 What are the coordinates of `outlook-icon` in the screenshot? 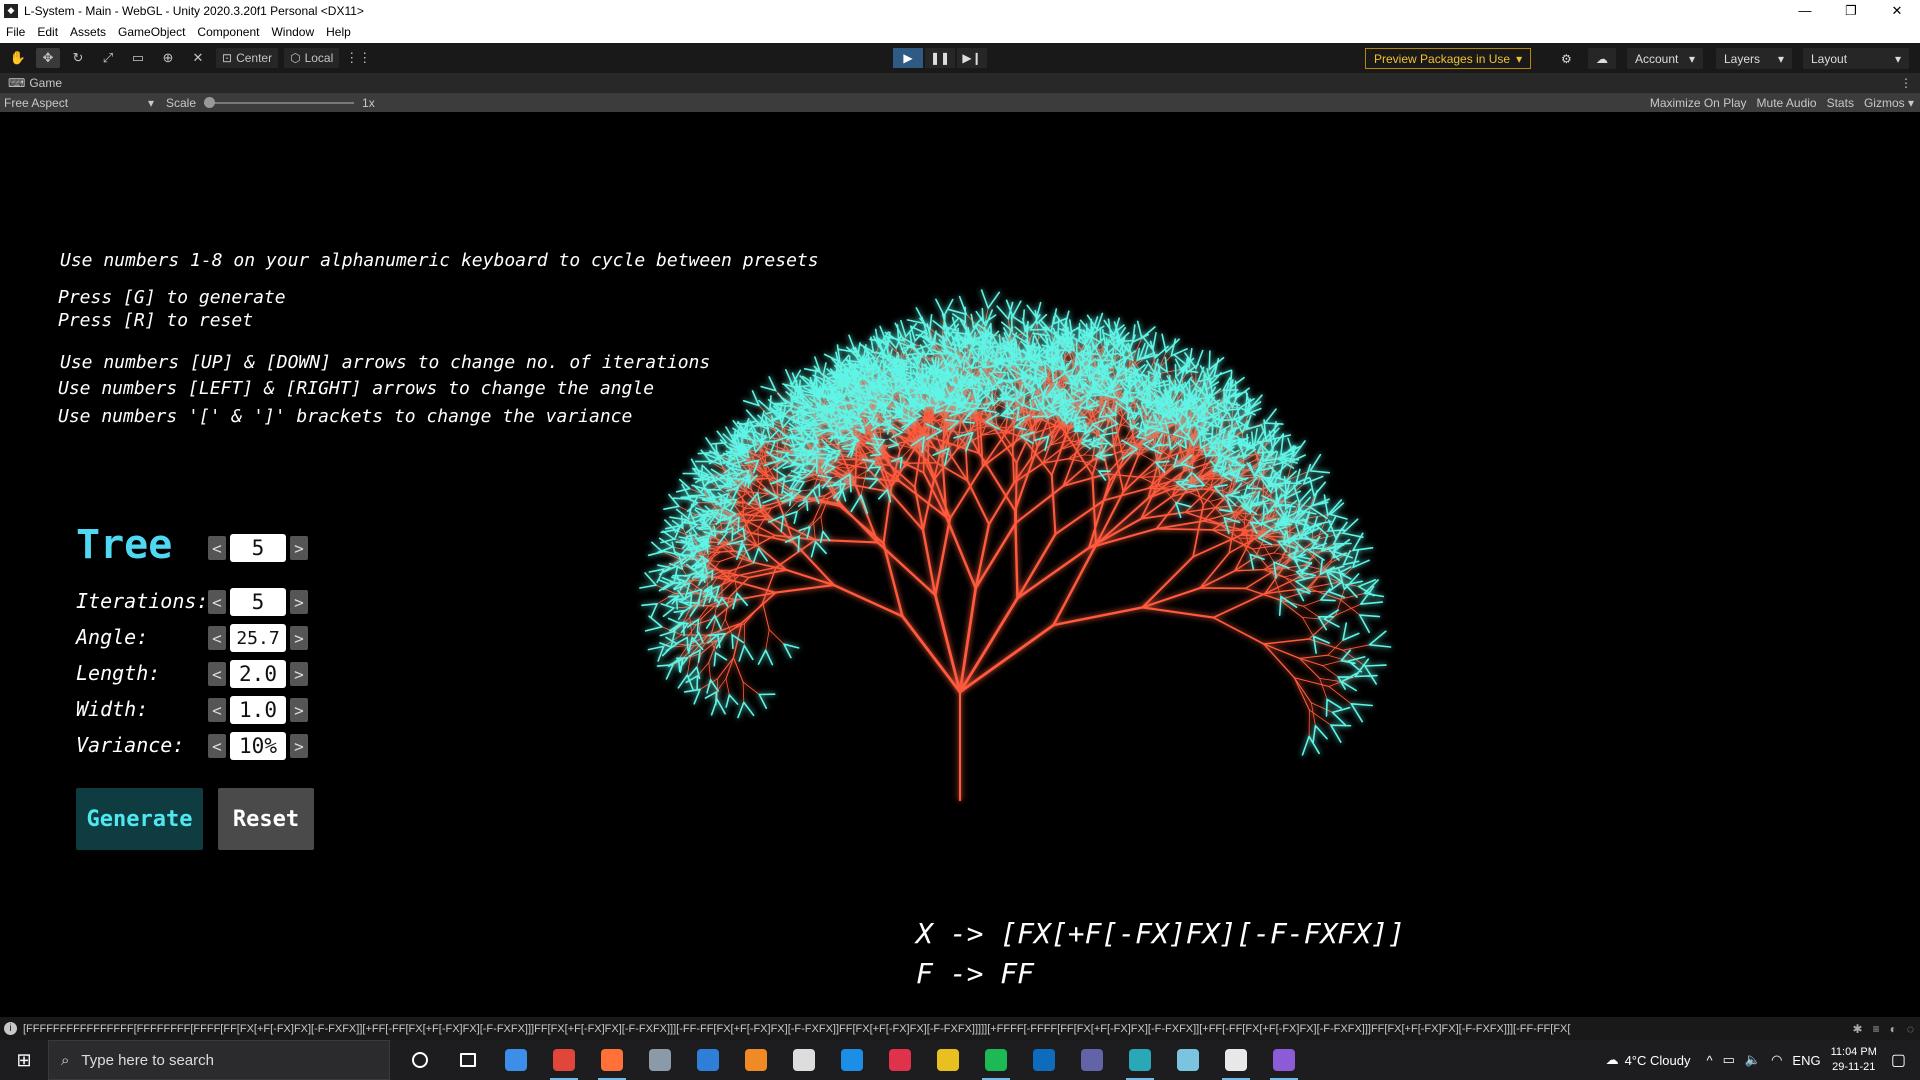 It's located at (1044, 1060).